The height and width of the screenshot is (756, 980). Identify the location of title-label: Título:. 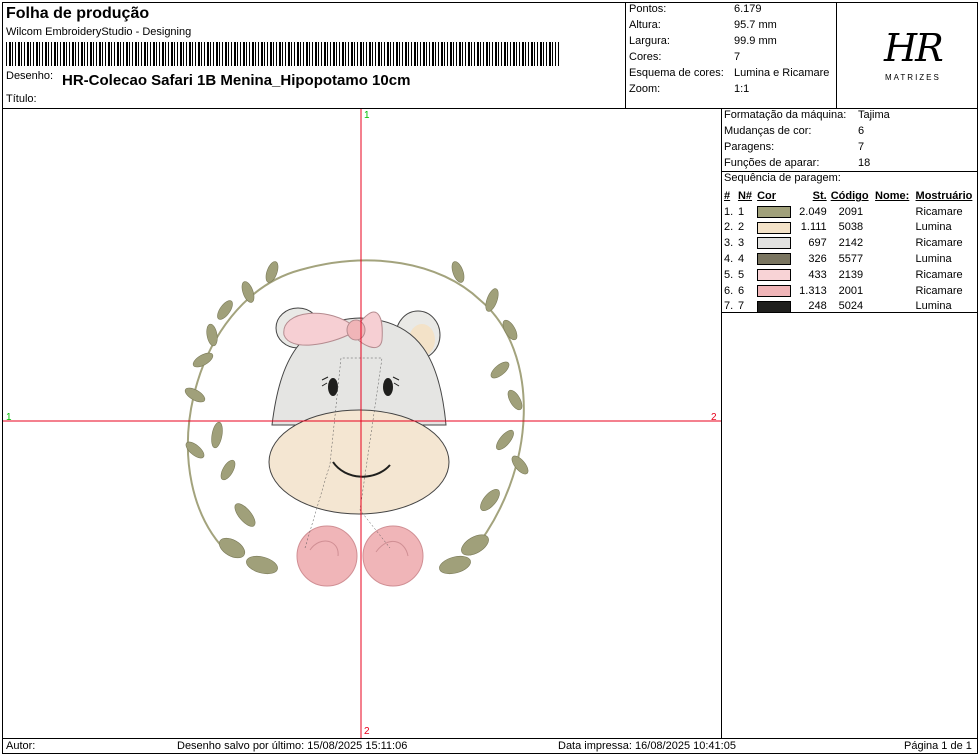
(21, 99).